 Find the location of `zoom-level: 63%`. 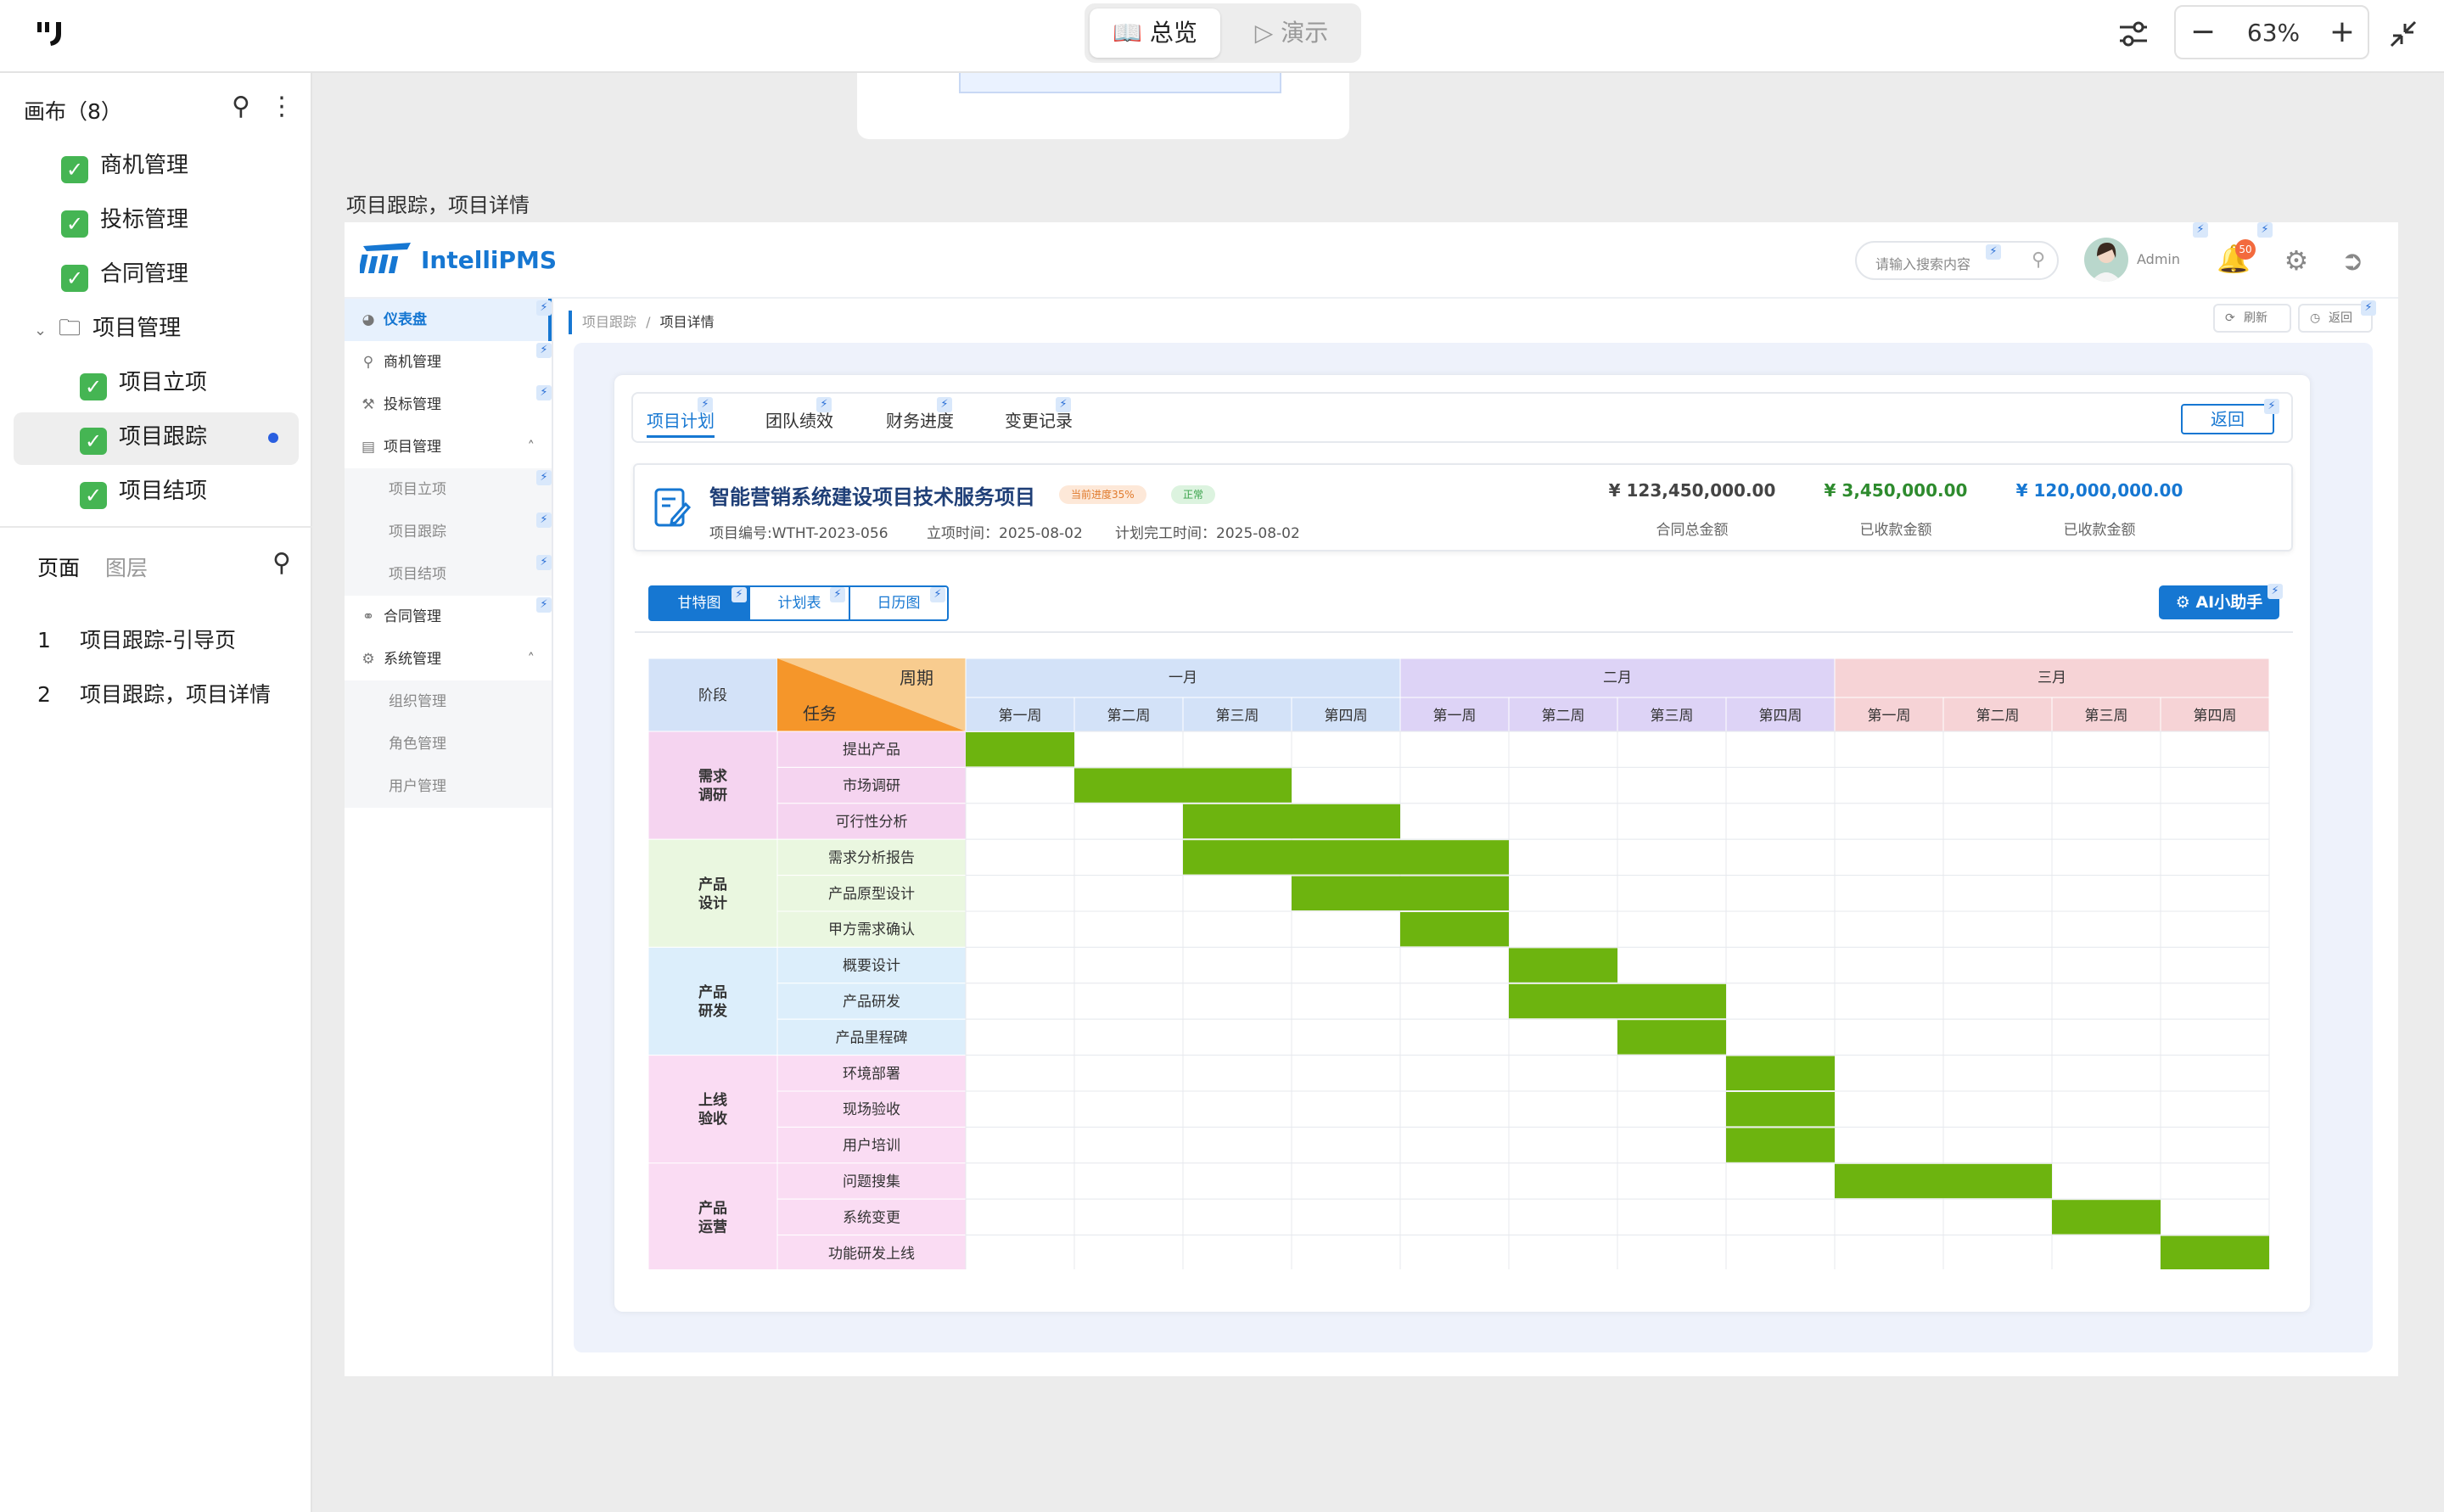

zoom-level: 63% is located at coordinates (2273, 33).